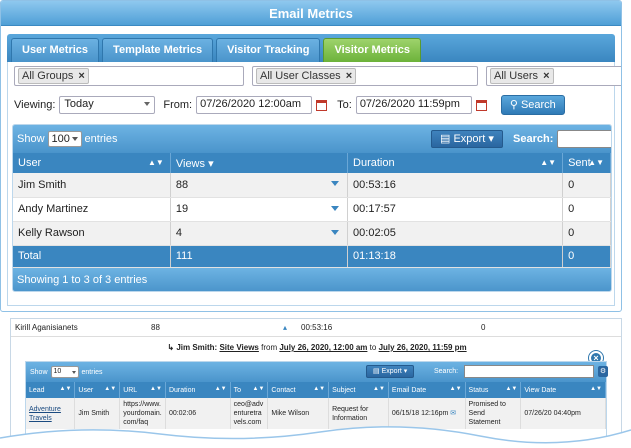 The height and width of the screenshot is (448, 631). Describe the element at coordinates (316, 328) in the screenshot. I see `table-row: Kirill Aganisianets 88 ▴ 00:53:16 0` at that location.